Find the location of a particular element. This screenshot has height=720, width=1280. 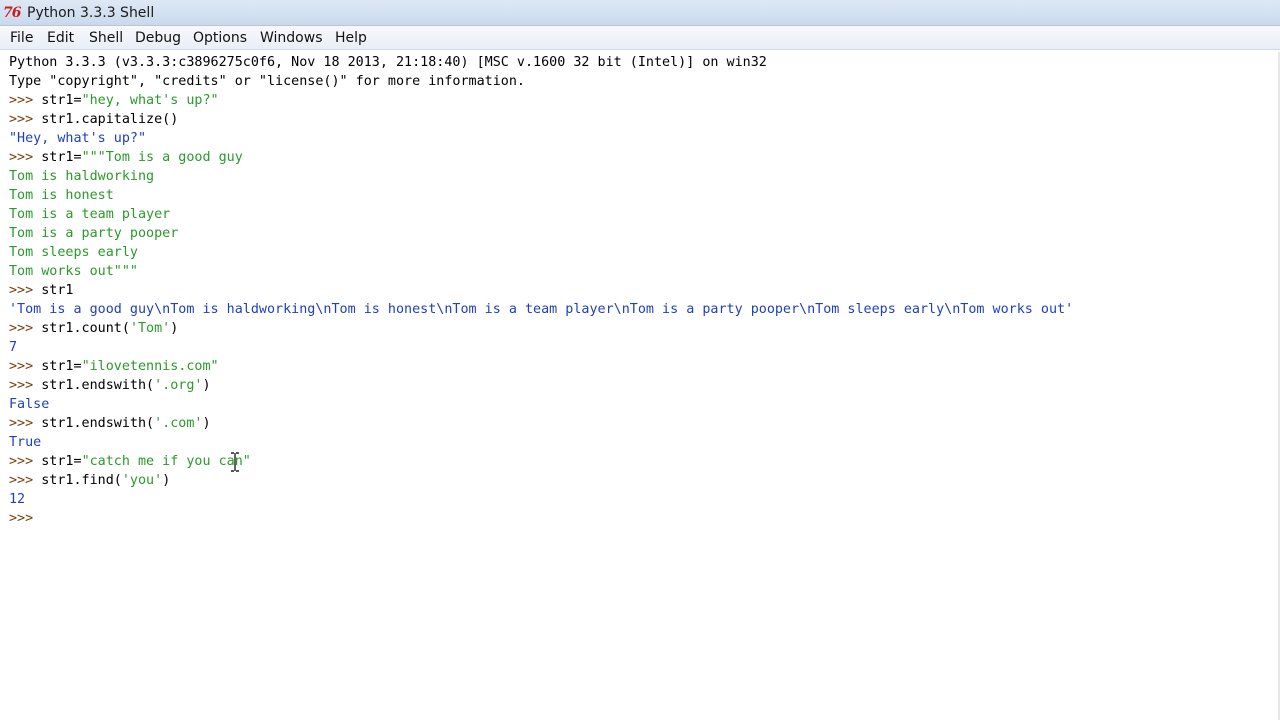

shell-string-literal: Tom is honest is located at coordinates (61, 195).